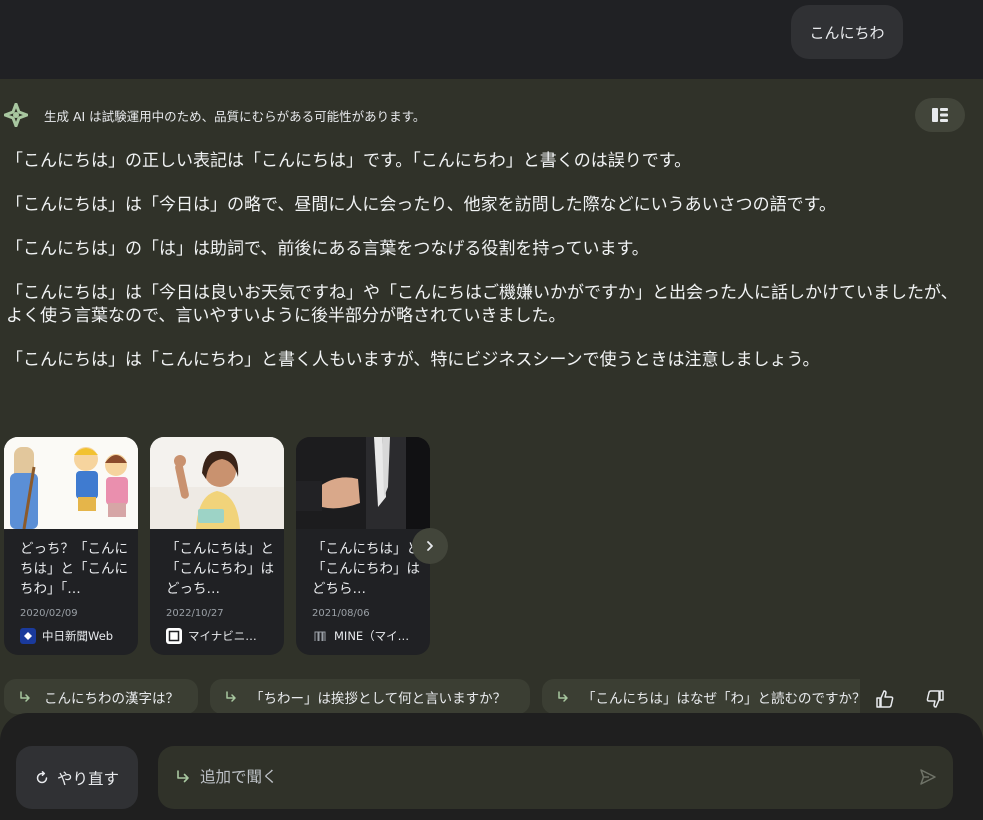 The image size is (983, 820). What do you see at coordinates (28, 636) in the screenshot?
I see `chunichi-icon` at bounding box center [28, 636].